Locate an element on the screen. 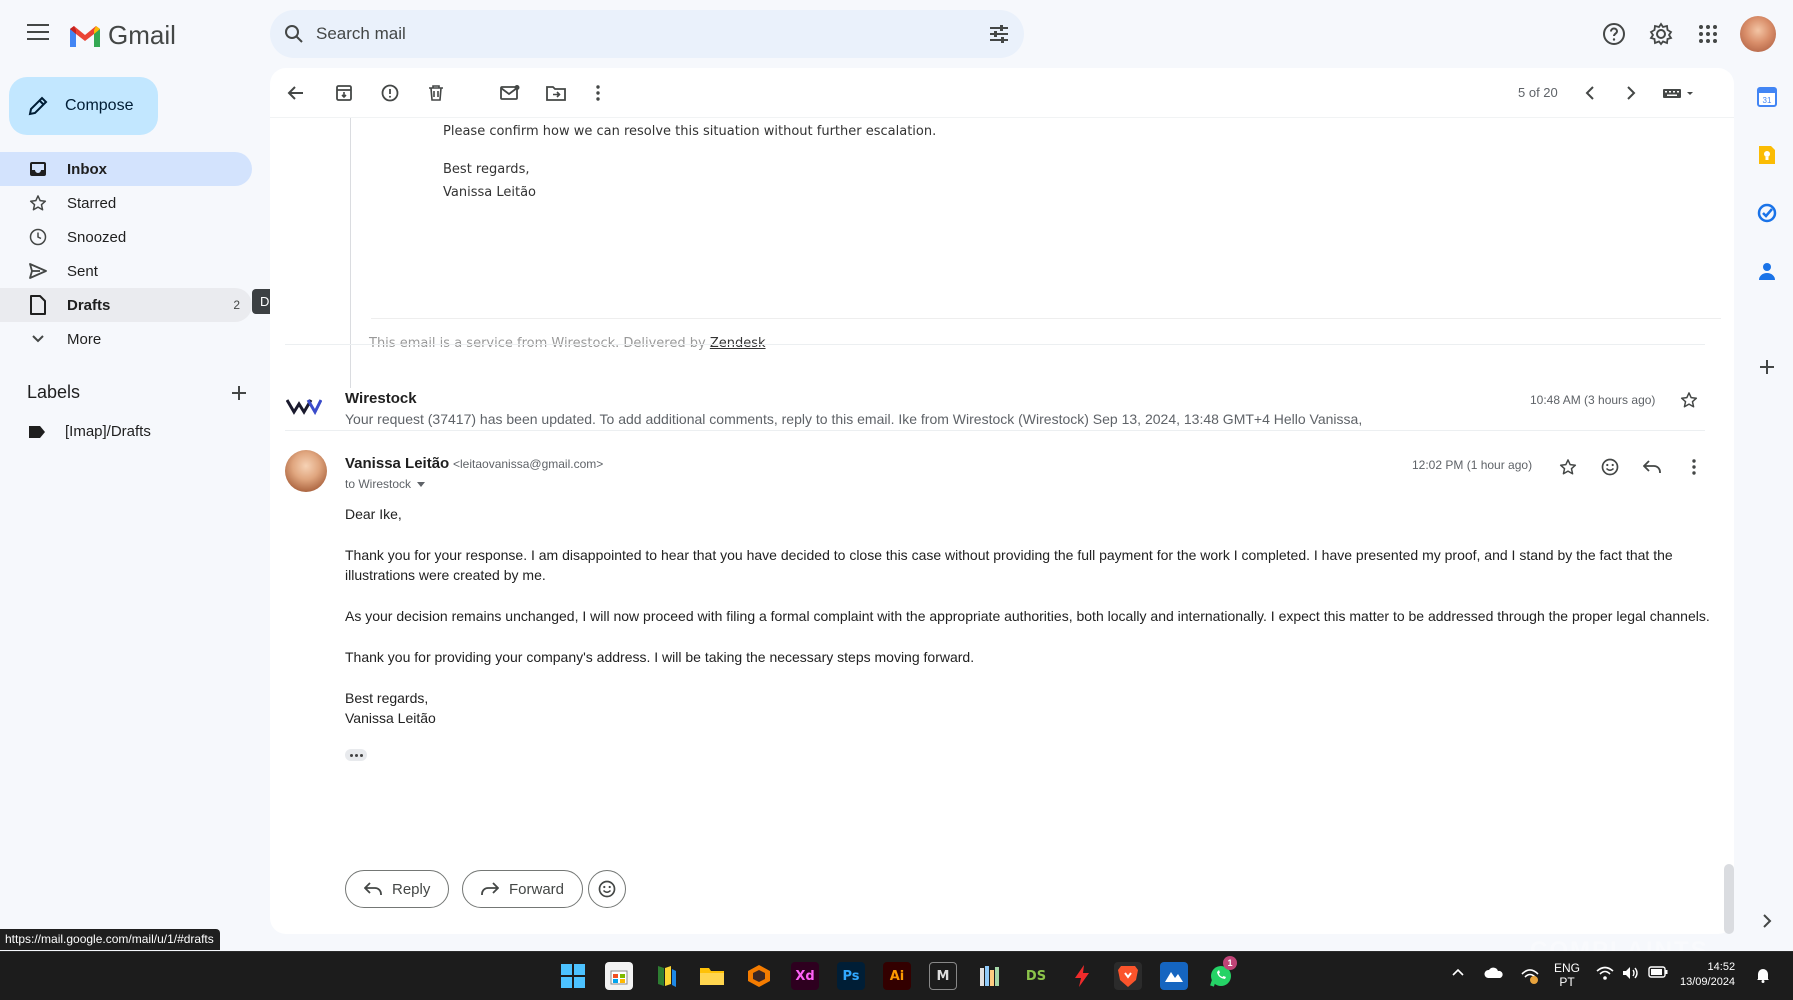 The width and height of the screenshot is (1793, 1000). tasks-app-button is located at coordinates (1767, 213).